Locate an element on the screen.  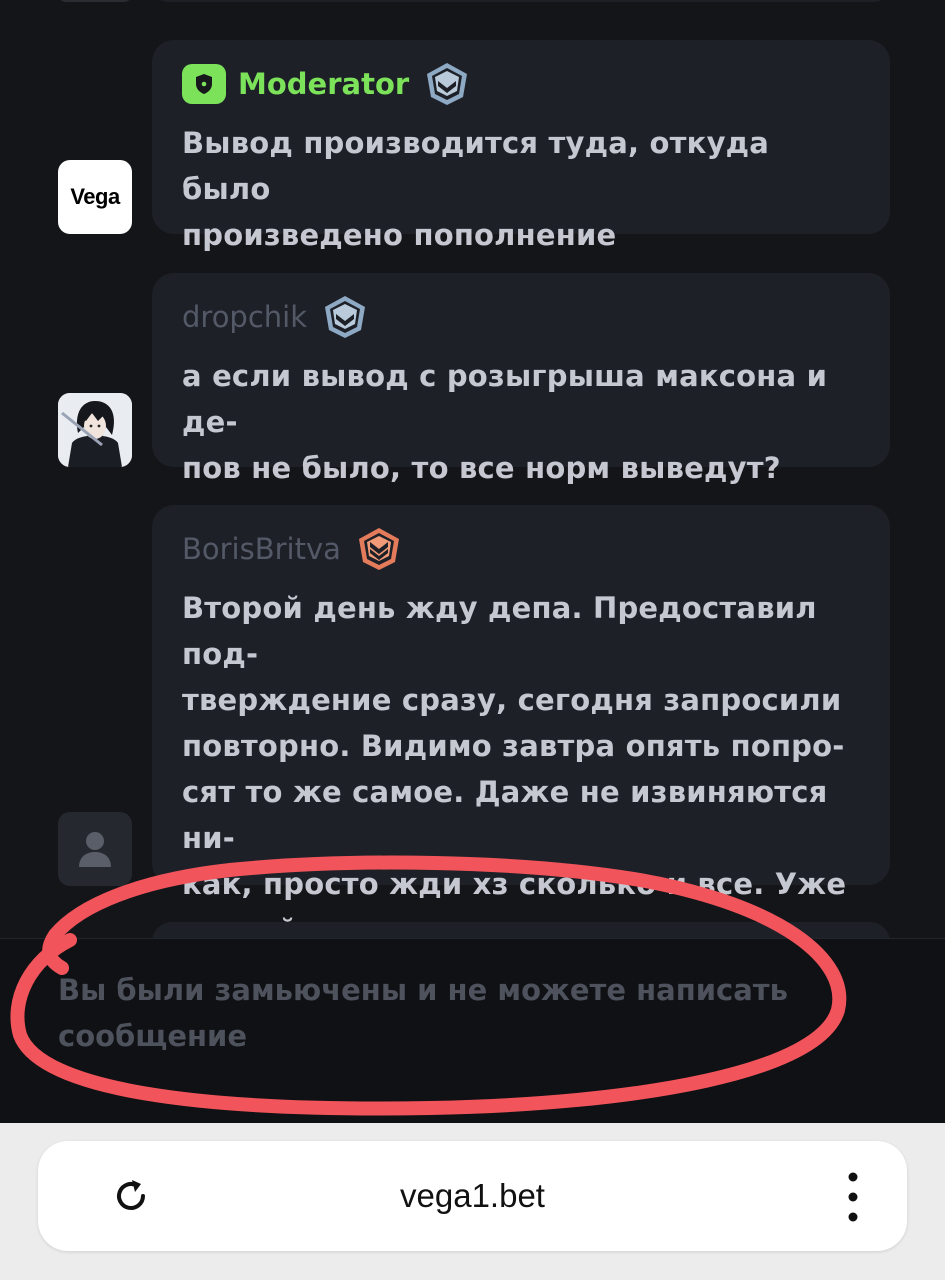
previous-avatar is located at coordinates (95, 1).